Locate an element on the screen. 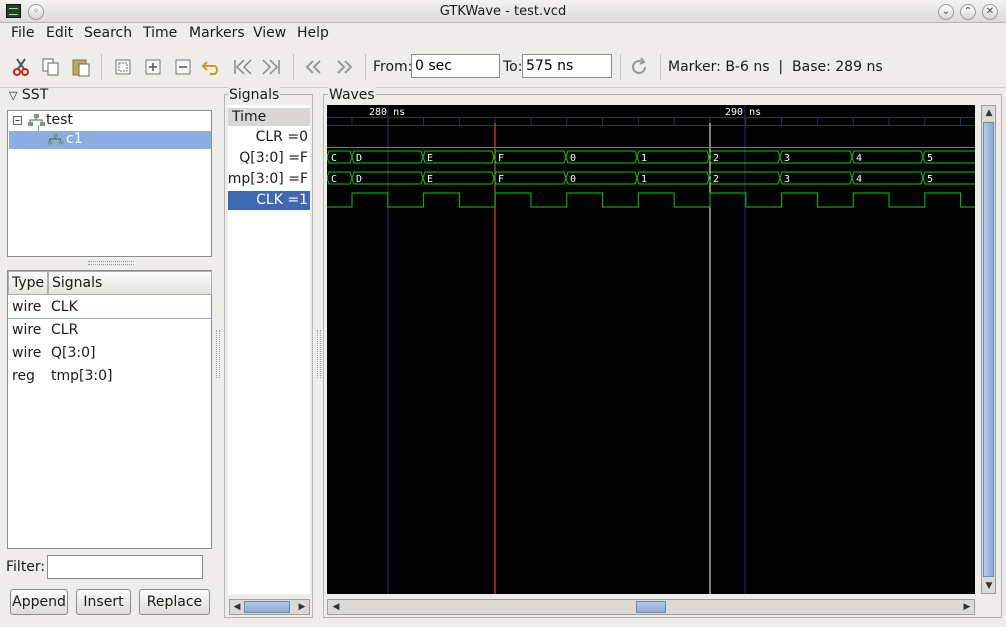 This screenshot has height=627, width=1006. maximize-button: ⌃ is located at coordinates (968, 12).